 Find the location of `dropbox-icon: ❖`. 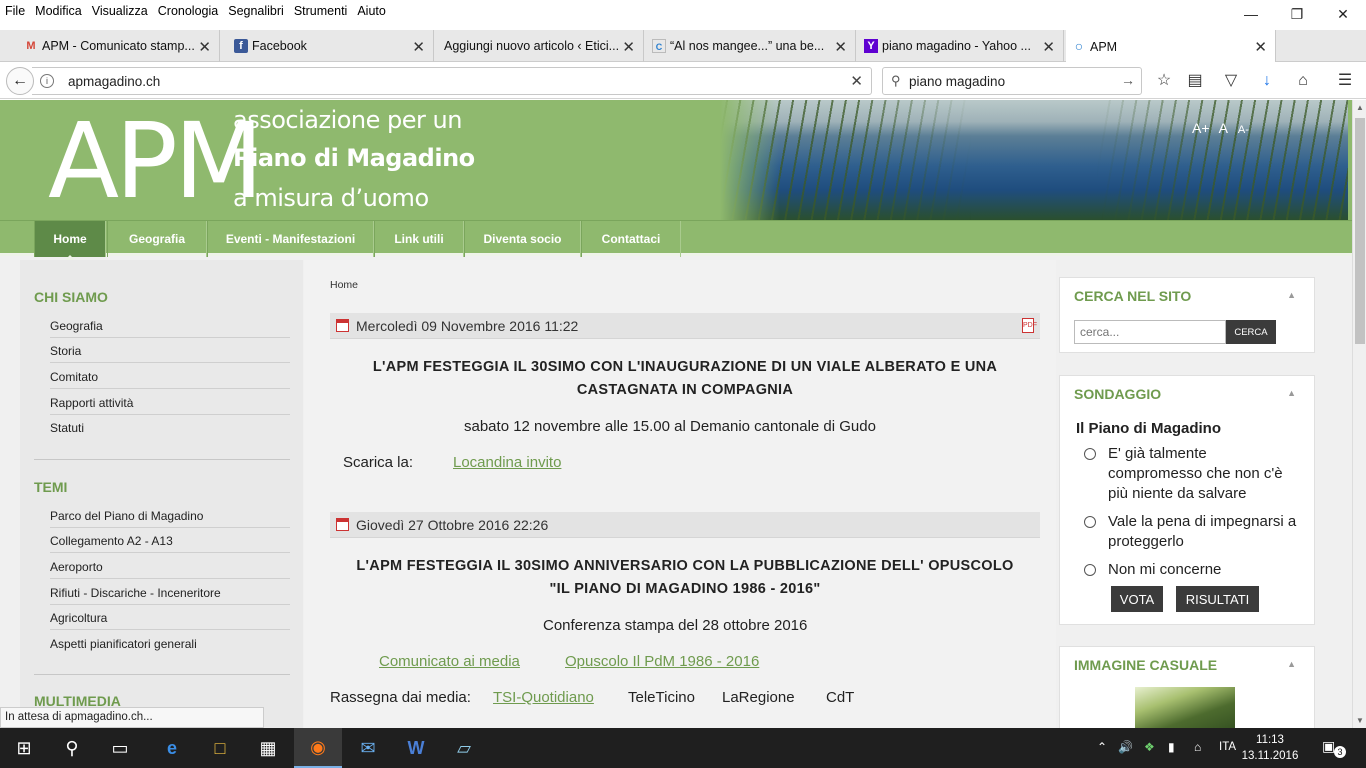

dropbox-icon: ❖ is located at coordinates (1149, 747).